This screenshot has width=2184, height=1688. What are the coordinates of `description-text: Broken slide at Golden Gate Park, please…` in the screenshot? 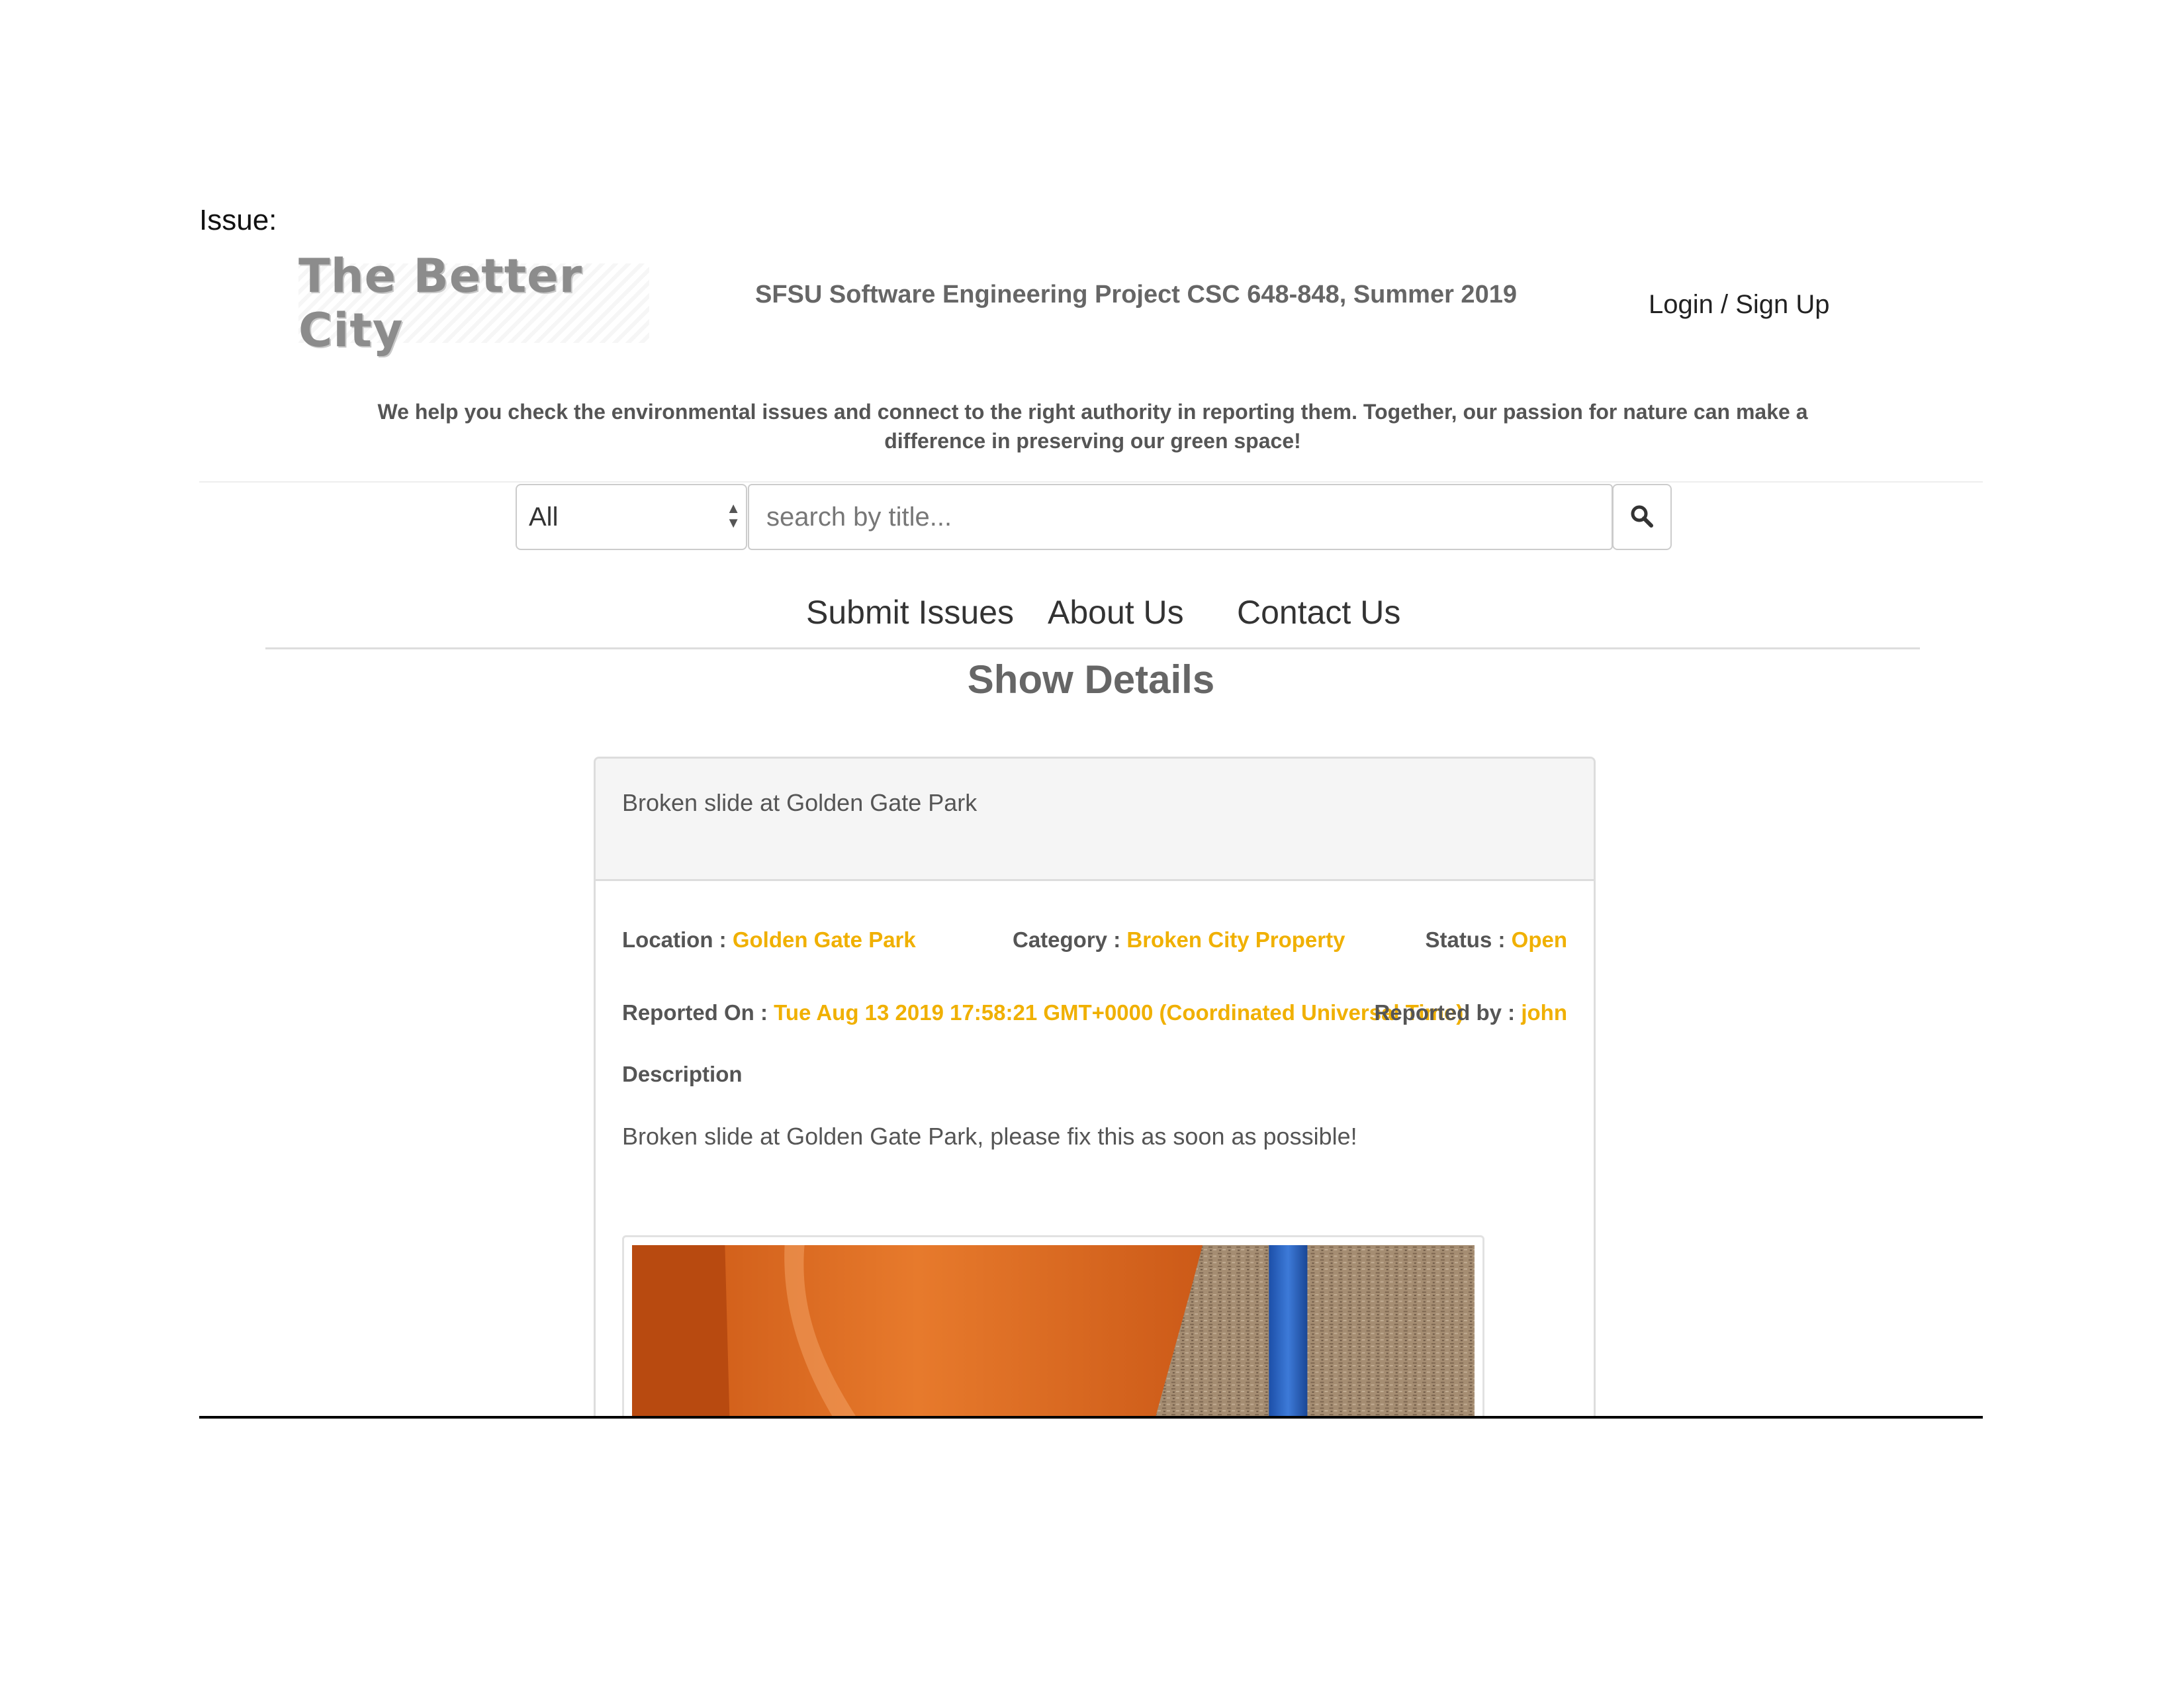 It's located at (990, 1136).